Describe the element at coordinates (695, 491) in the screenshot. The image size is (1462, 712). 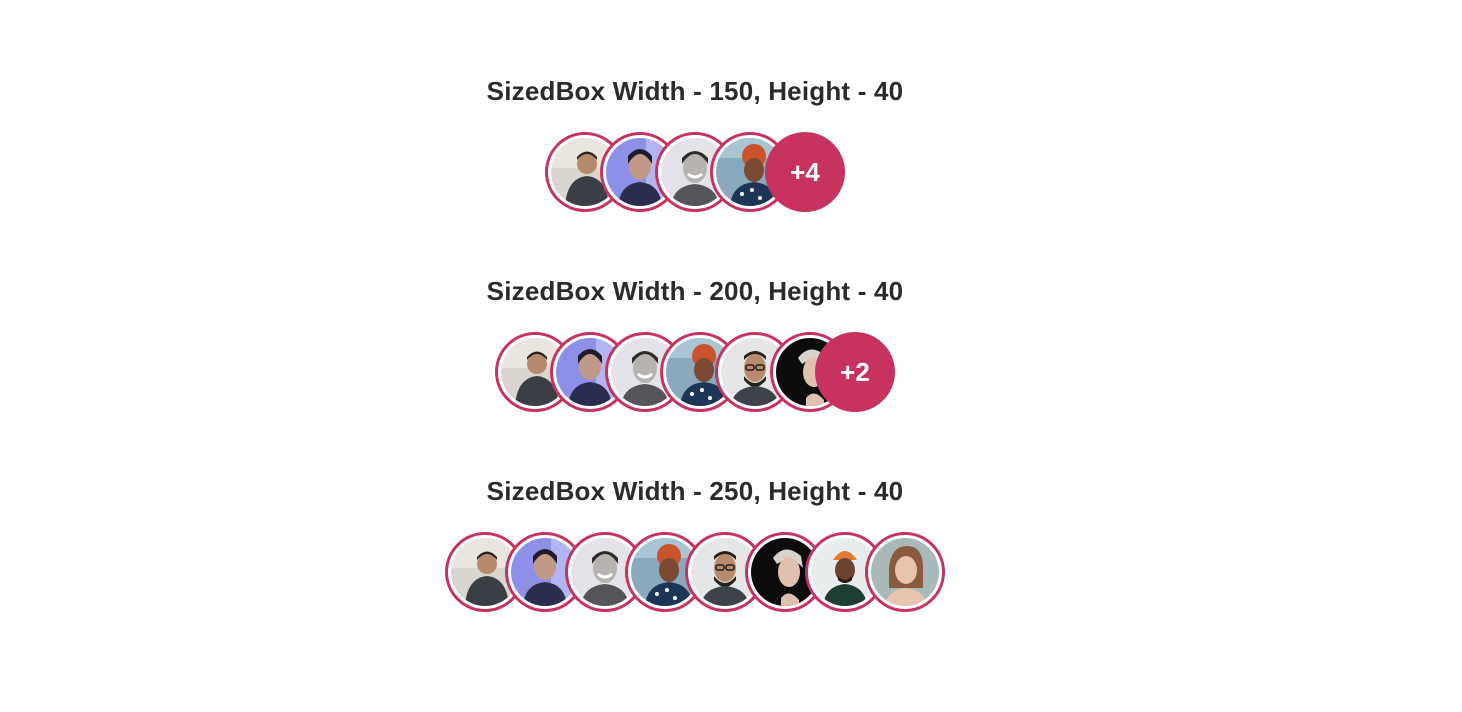
I see `section-3-title: SizedBox Width - 250, Height - 40` at that location.